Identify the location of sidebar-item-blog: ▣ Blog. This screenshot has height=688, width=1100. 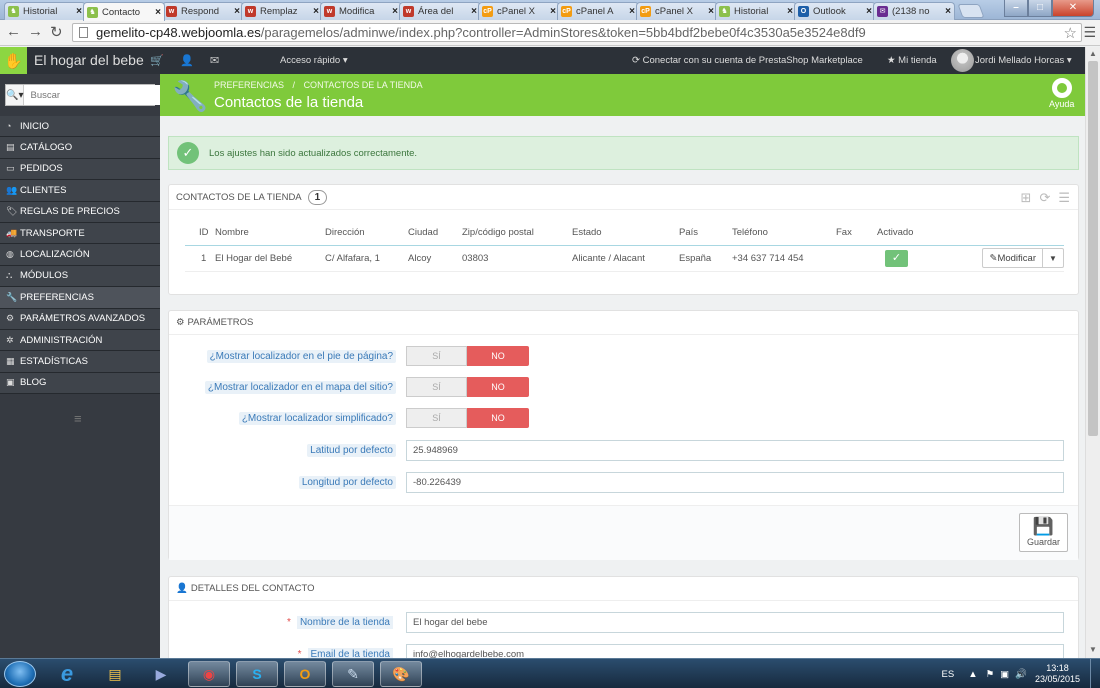
(80, 383).